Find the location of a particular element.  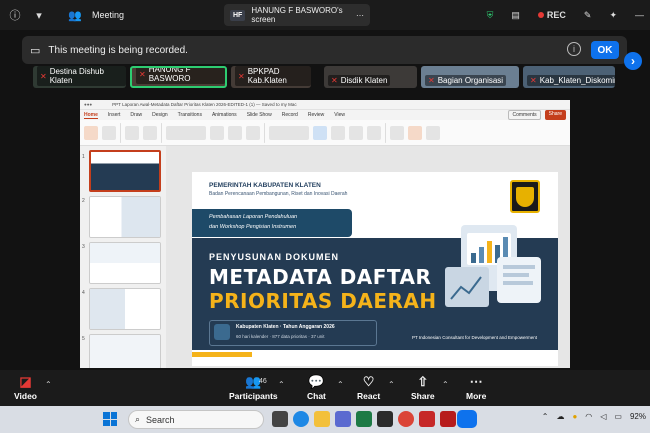

rec-indicator: REC is located at coordinates (551, 15).